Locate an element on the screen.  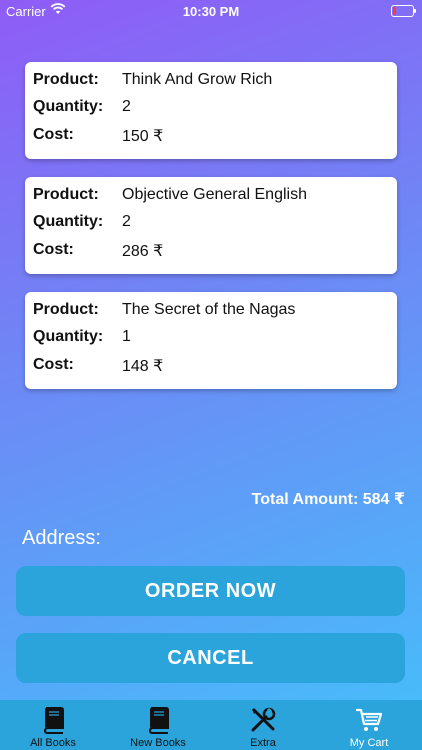
address-label: Address: is located at coordinates (61, 538).